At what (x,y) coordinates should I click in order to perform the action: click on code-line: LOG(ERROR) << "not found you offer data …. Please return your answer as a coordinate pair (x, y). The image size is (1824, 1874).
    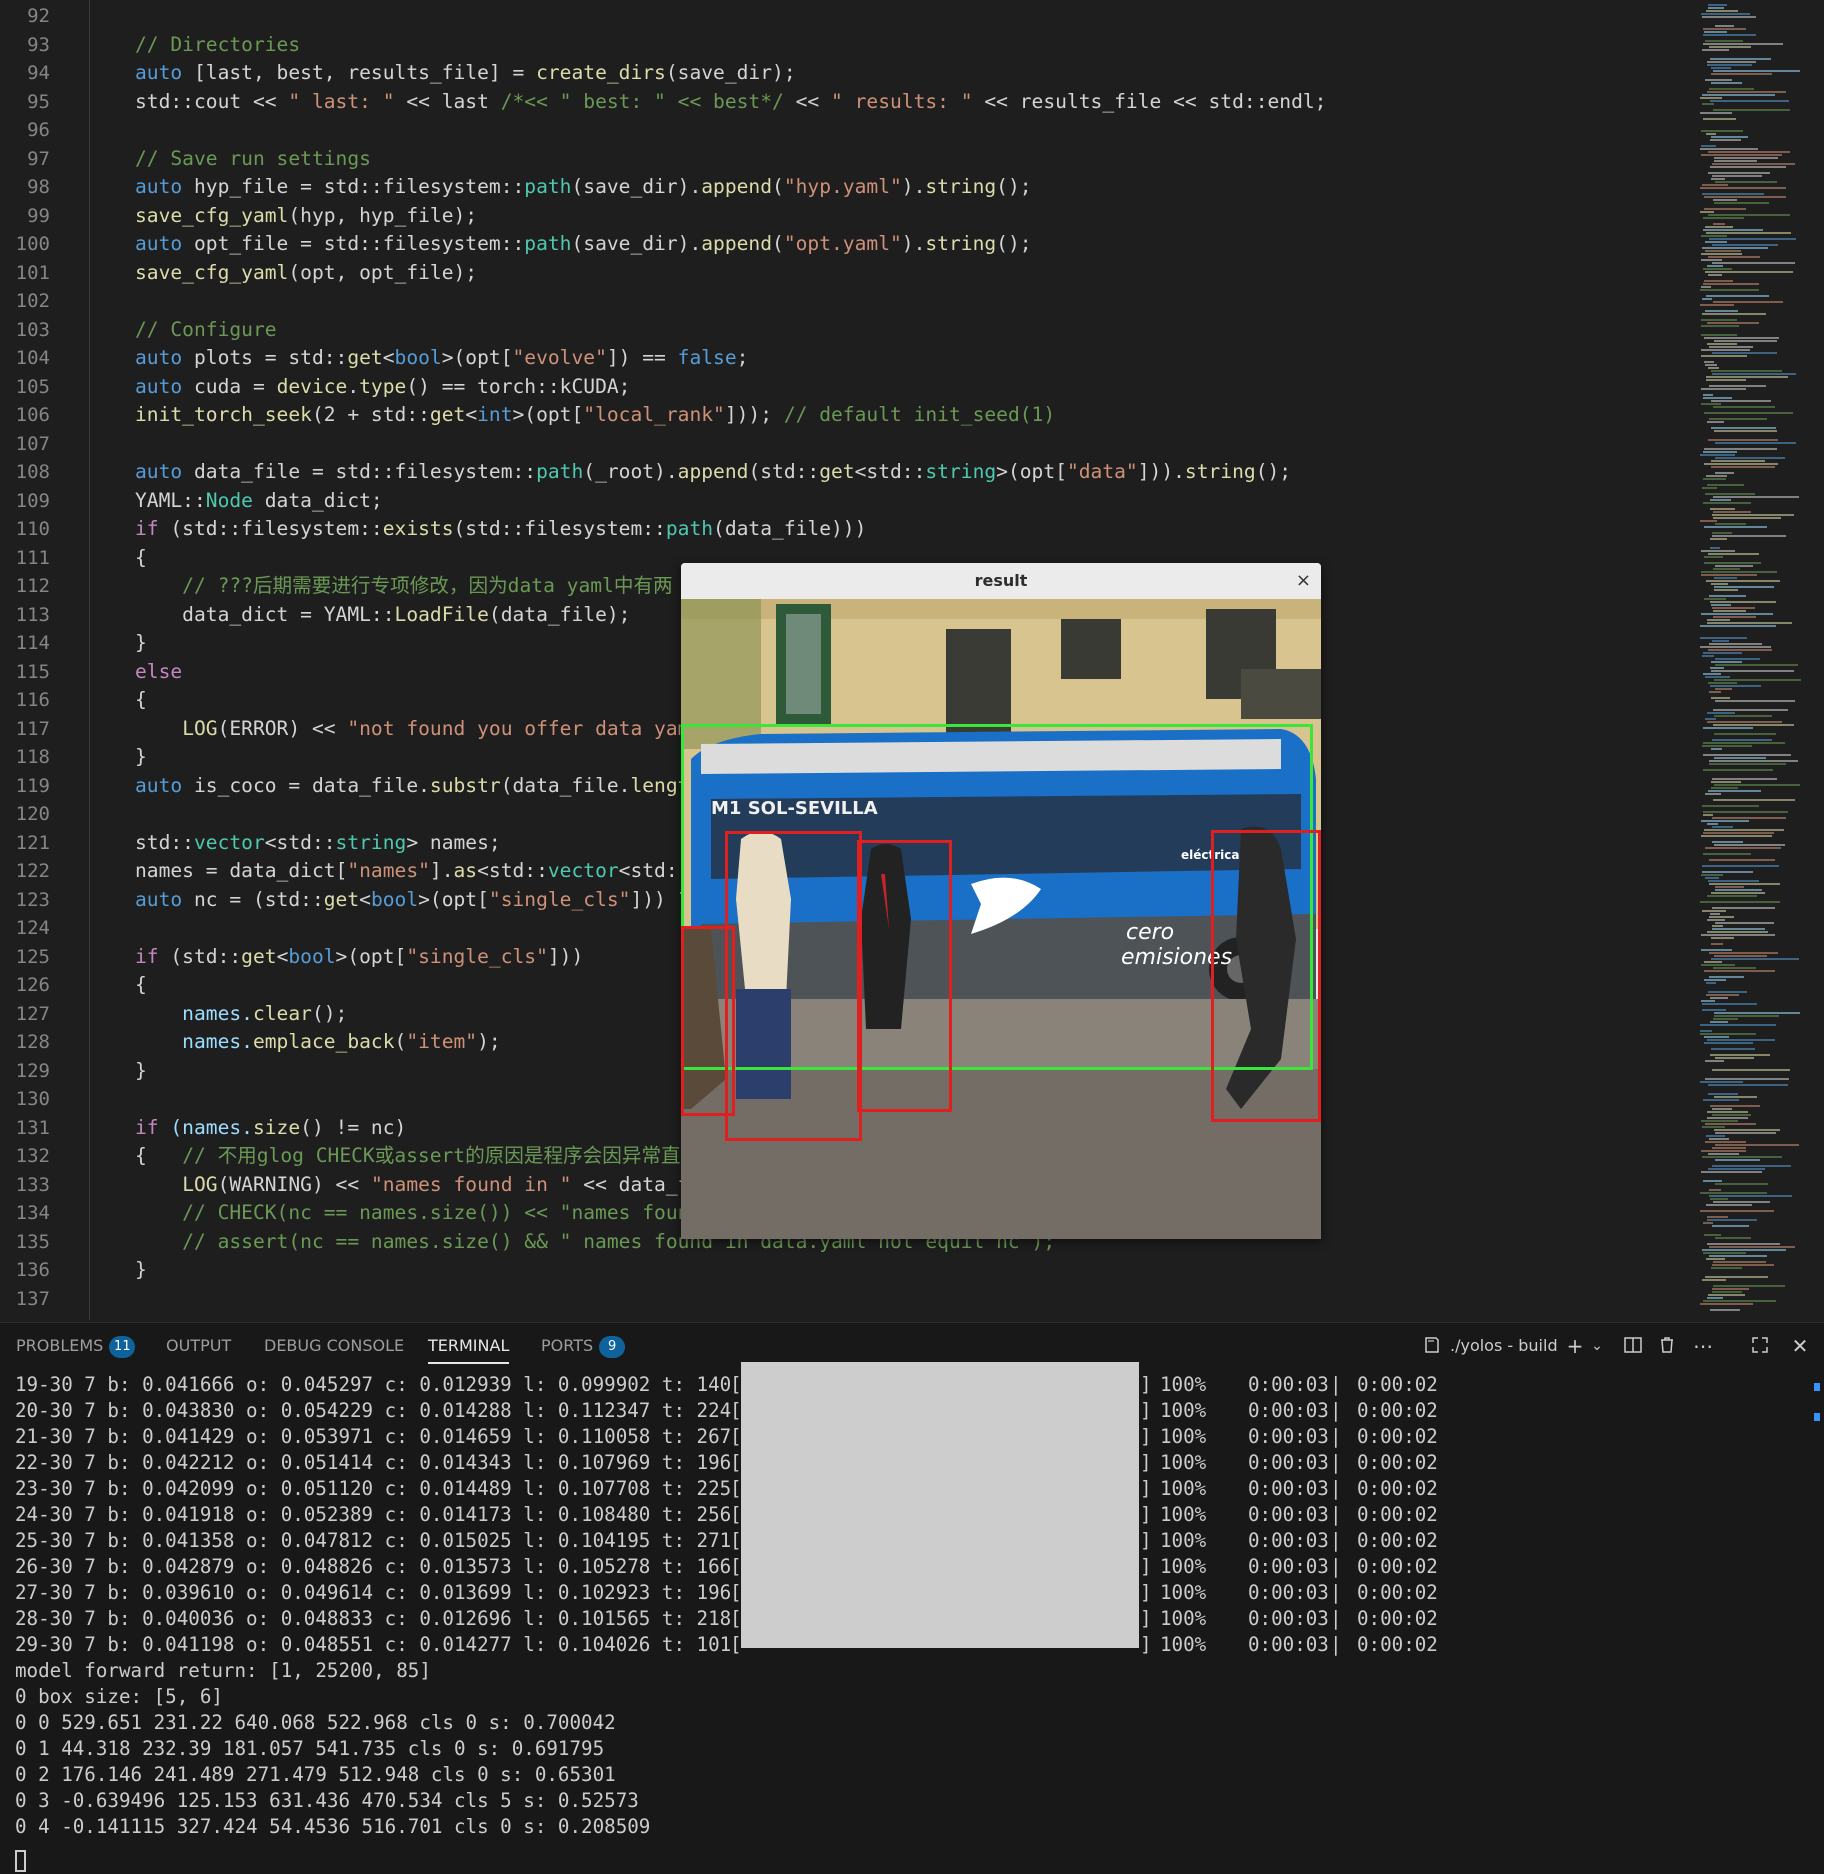
    Looking at the image, I should click on (418, 729).